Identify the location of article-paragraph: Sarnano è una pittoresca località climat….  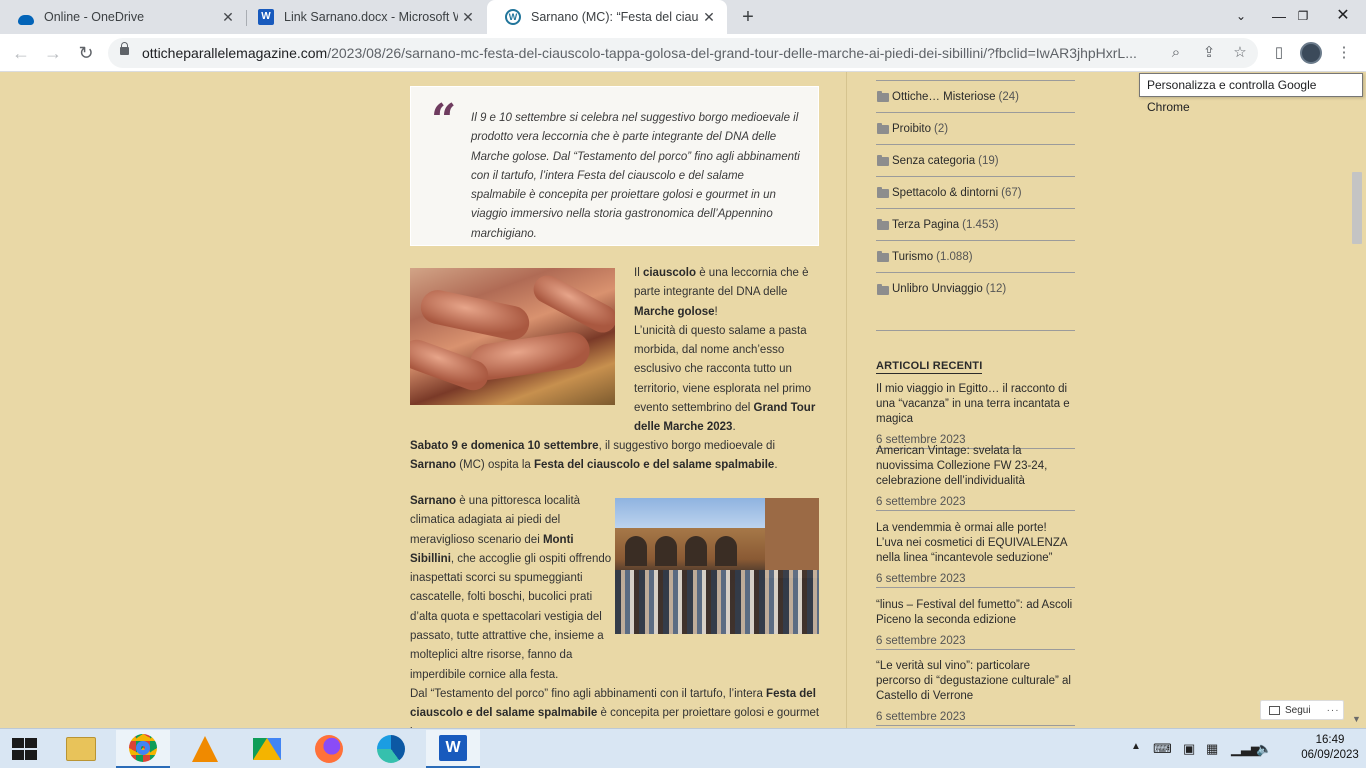
(615, 610).